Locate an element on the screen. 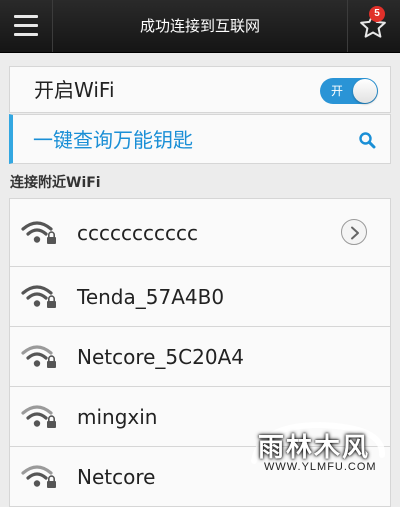 The width and height of the screenshot is (400, 507). nearby-section-title: 连接附近WiFi is located at coordinates (55, 183).